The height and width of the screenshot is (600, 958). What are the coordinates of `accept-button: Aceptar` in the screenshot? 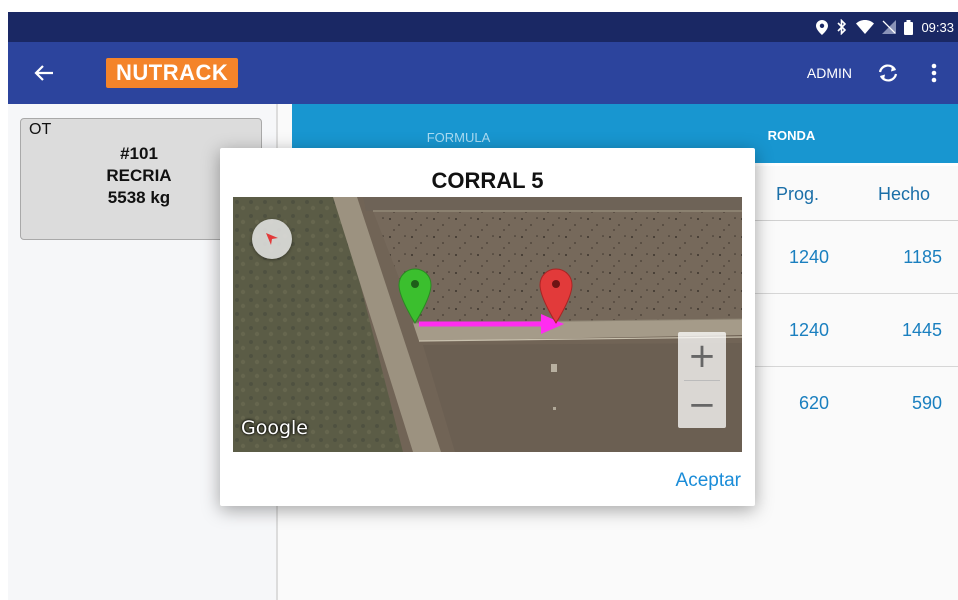 It's located at (708, 481).